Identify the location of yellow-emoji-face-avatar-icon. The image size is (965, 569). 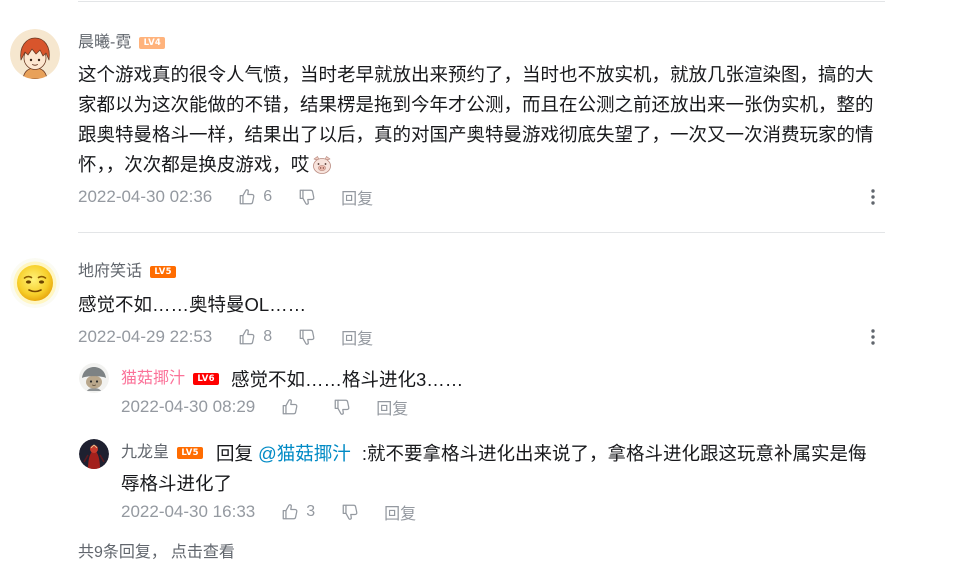
(35, 283).